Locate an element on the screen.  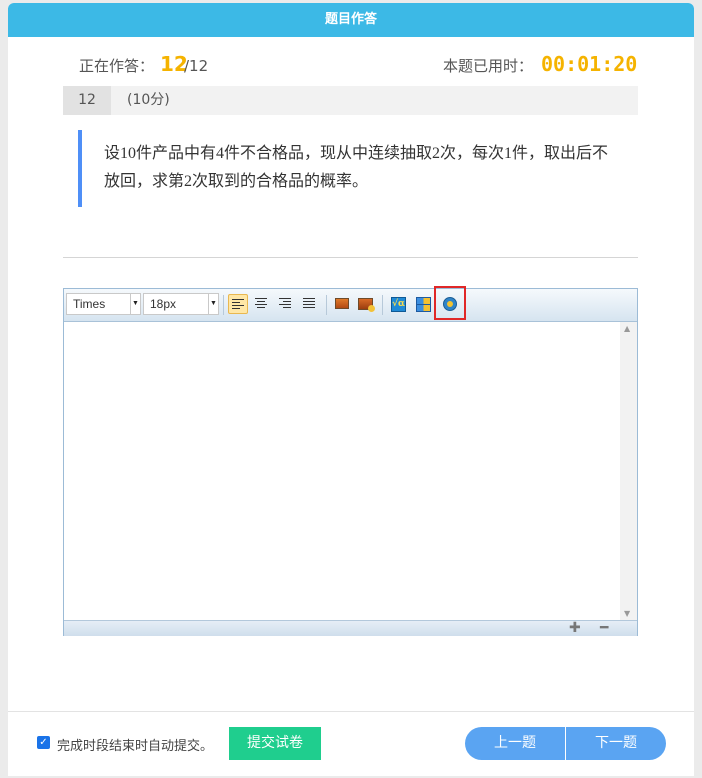
next-question-button: 下一题 is located at coordinates (616, 743).